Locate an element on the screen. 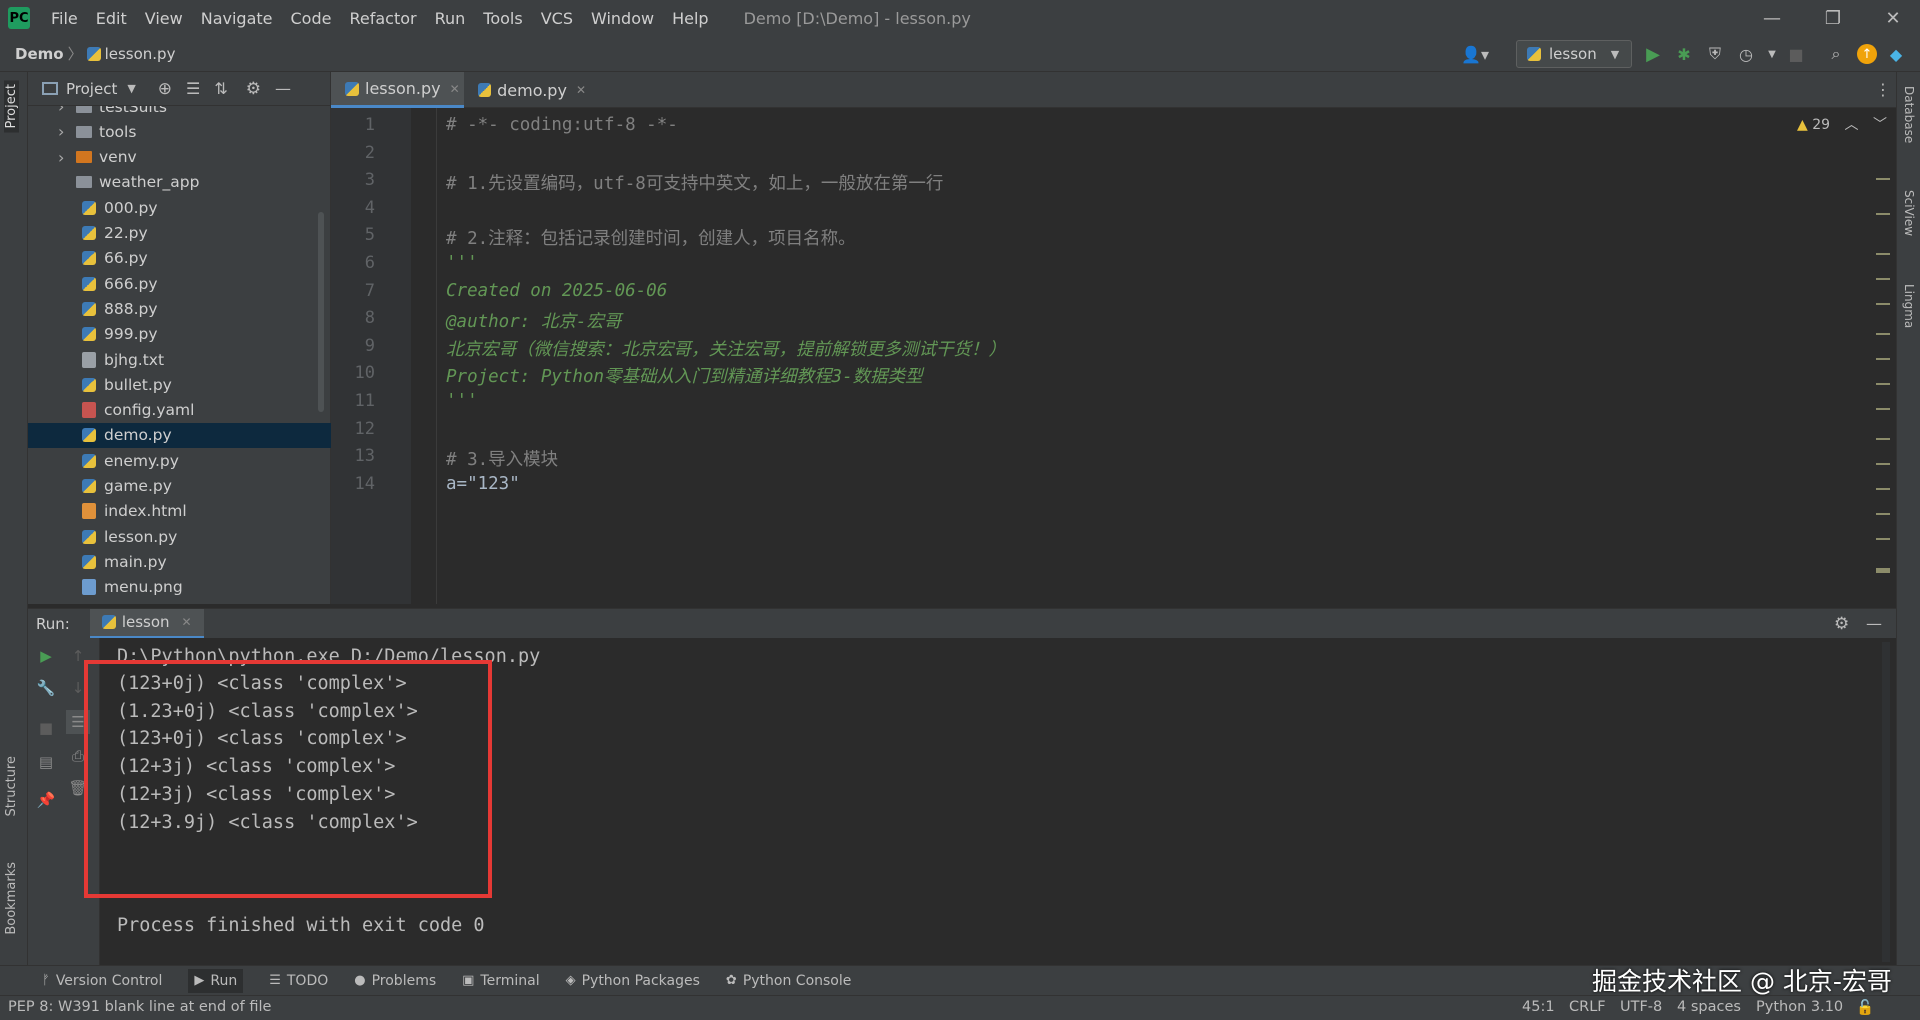  update-icon: ↑ is located at coordinates (1867, 54).